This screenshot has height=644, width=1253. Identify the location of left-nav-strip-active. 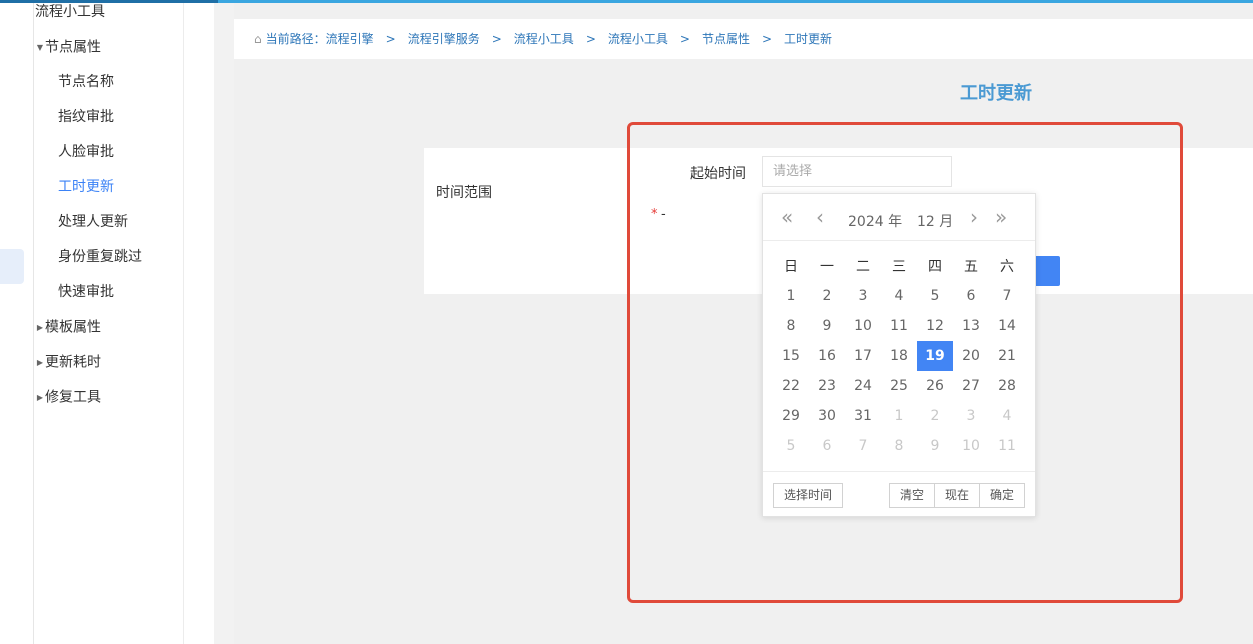
(12, 266).